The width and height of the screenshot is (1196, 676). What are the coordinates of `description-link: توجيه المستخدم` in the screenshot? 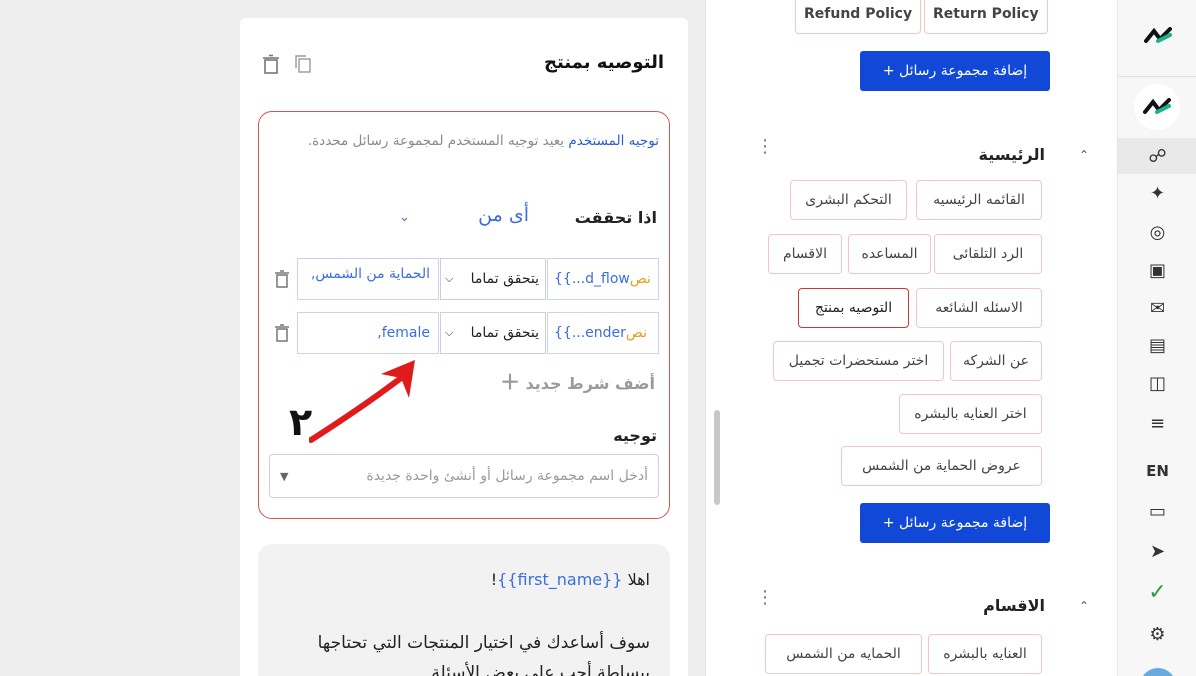 It's located at (613, 141).